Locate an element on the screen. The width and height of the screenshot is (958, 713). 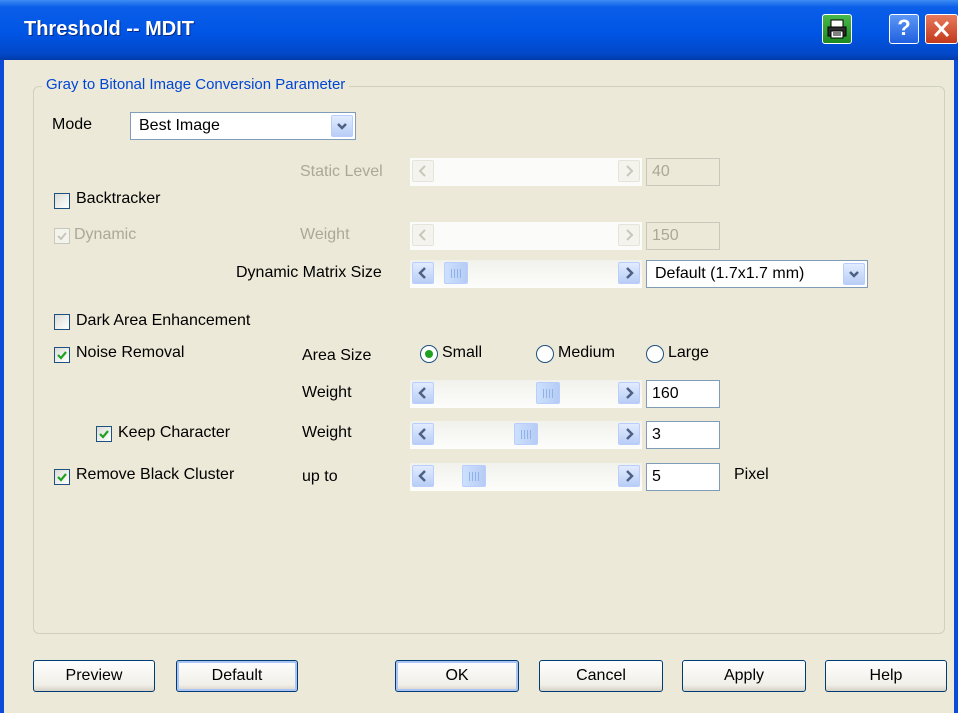
noise-weight-slider is located at coordinates (526, 394).